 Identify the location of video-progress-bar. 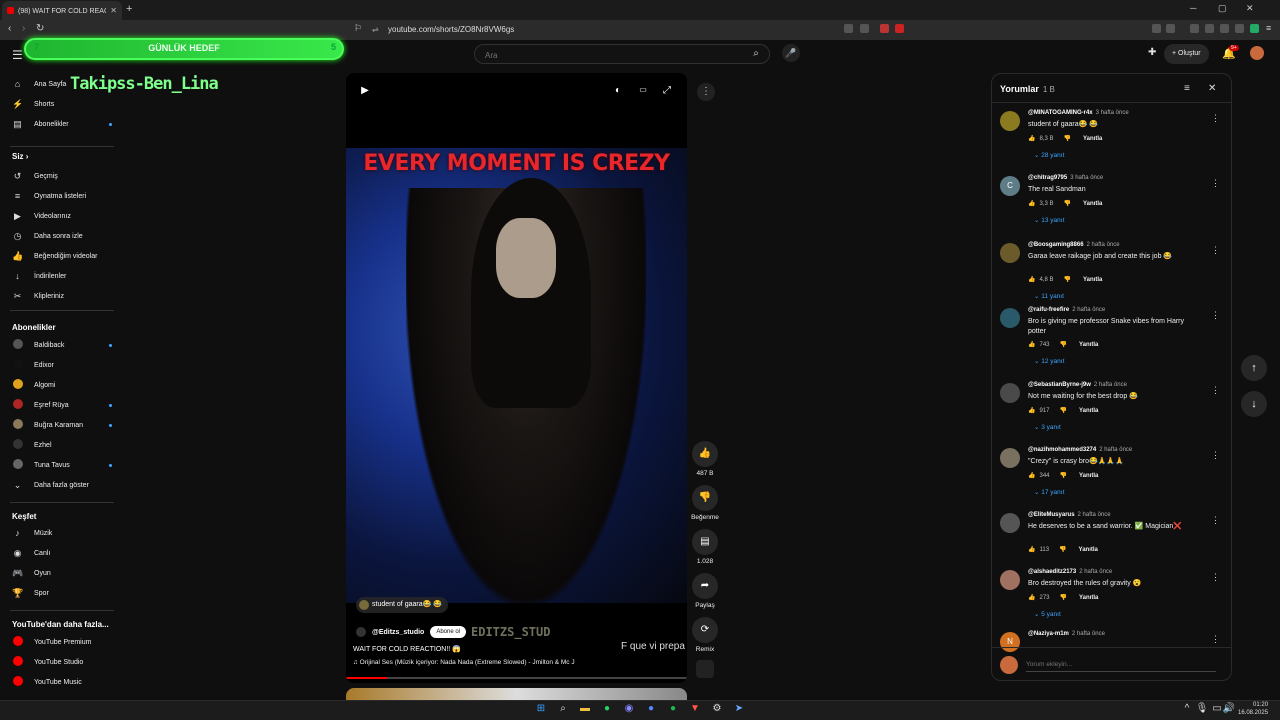
(516, 678).